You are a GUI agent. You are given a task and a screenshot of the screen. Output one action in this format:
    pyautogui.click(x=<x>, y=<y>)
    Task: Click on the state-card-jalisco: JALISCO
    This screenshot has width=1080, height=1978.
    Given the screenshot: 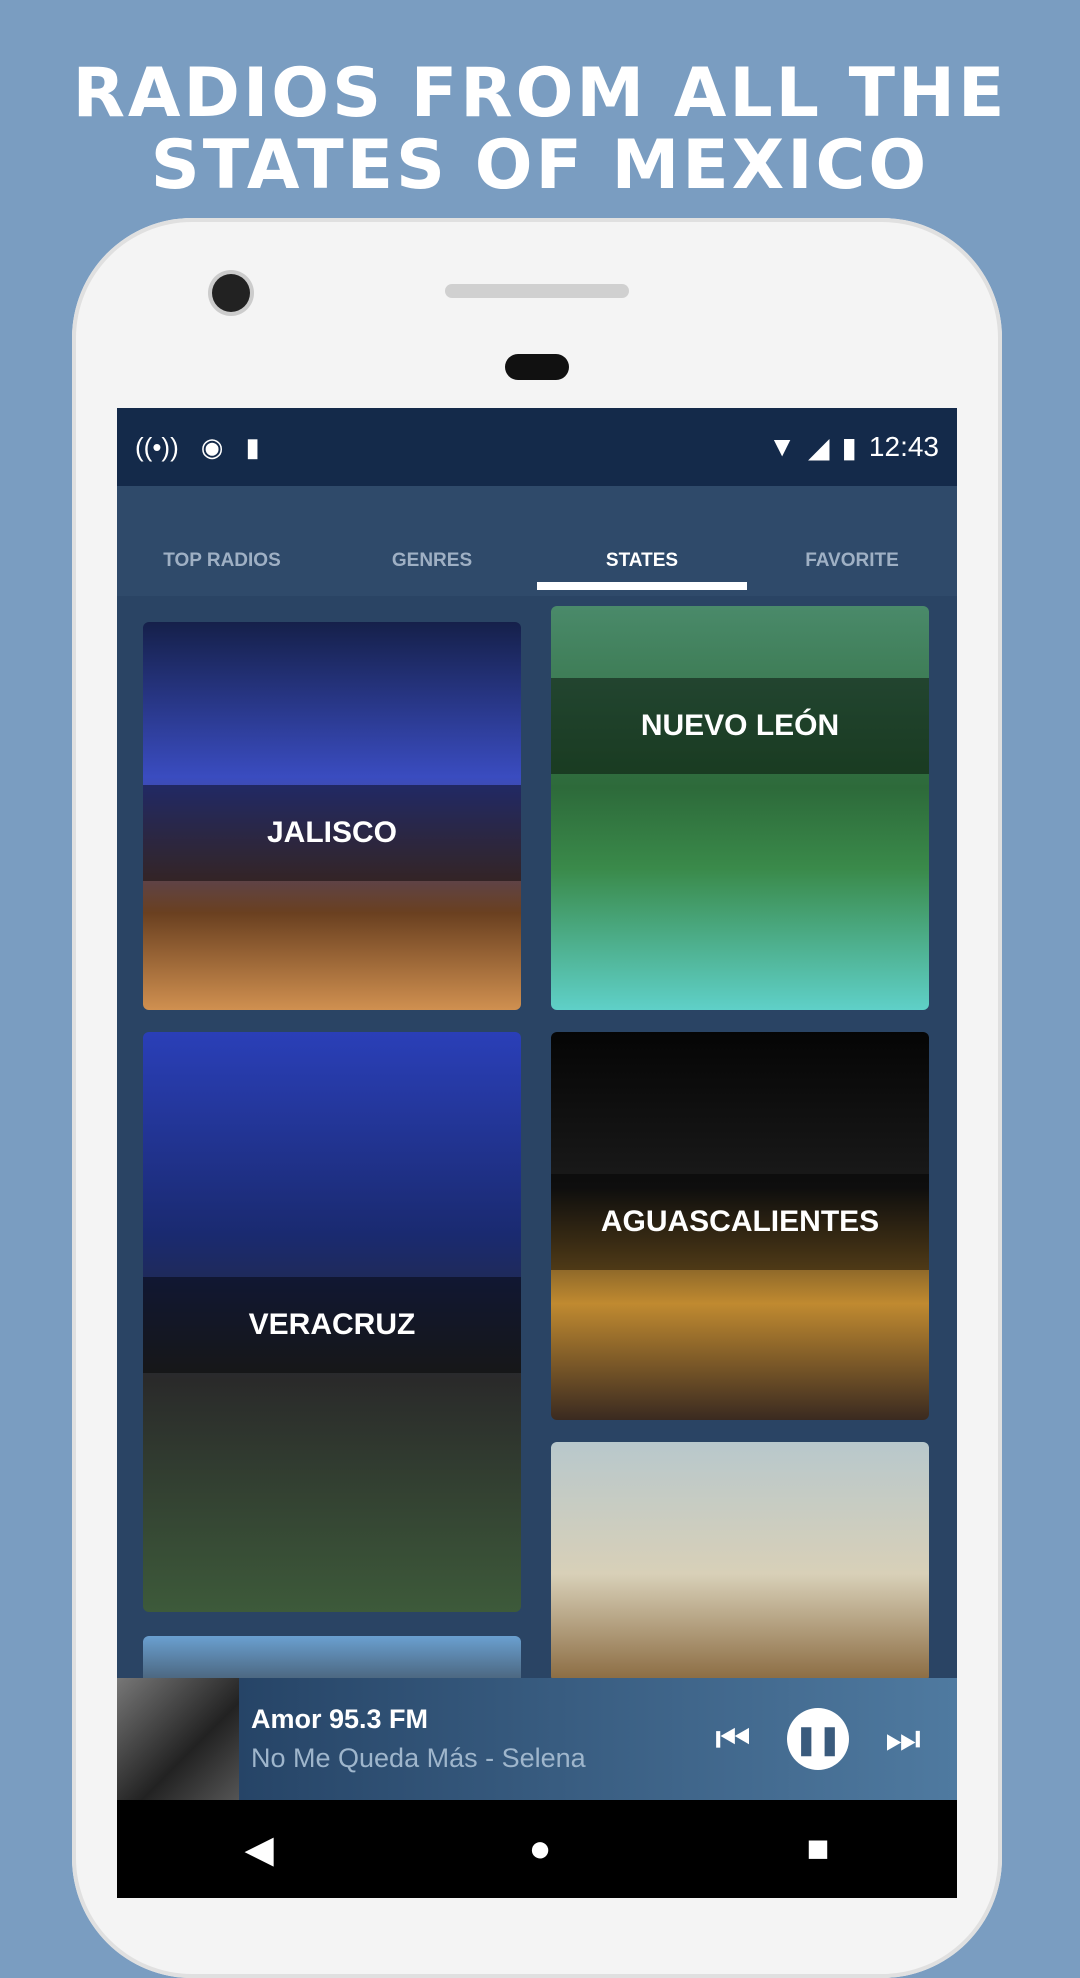 What is the action you would take?
    pyautogui.click(x=332, y=816)
    